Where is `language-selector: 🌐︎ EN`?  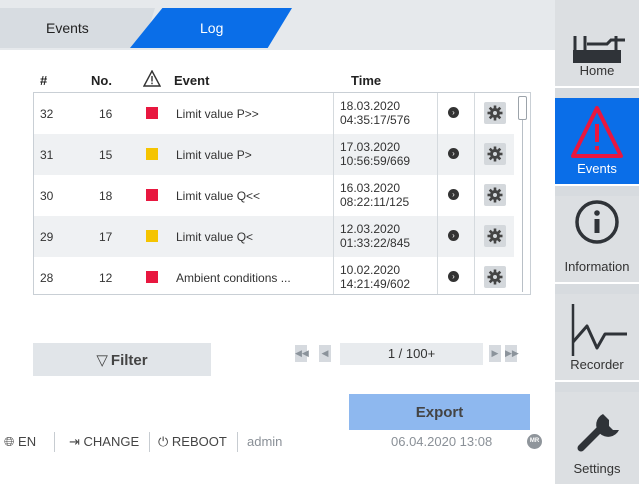
language-selector: 🌐︎ EN is located at coordinates (20, 442).